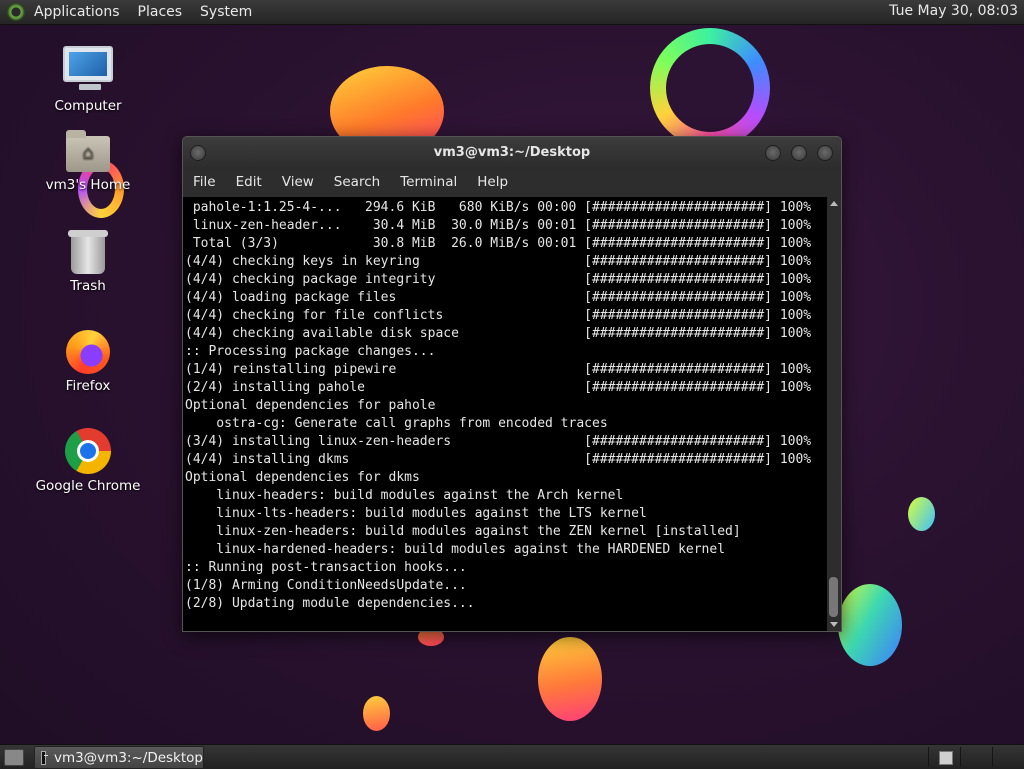  What do you see at coordinates (88, 352) in the screenshot?
I see `firefox-icon` at bounding box center [88, 352].